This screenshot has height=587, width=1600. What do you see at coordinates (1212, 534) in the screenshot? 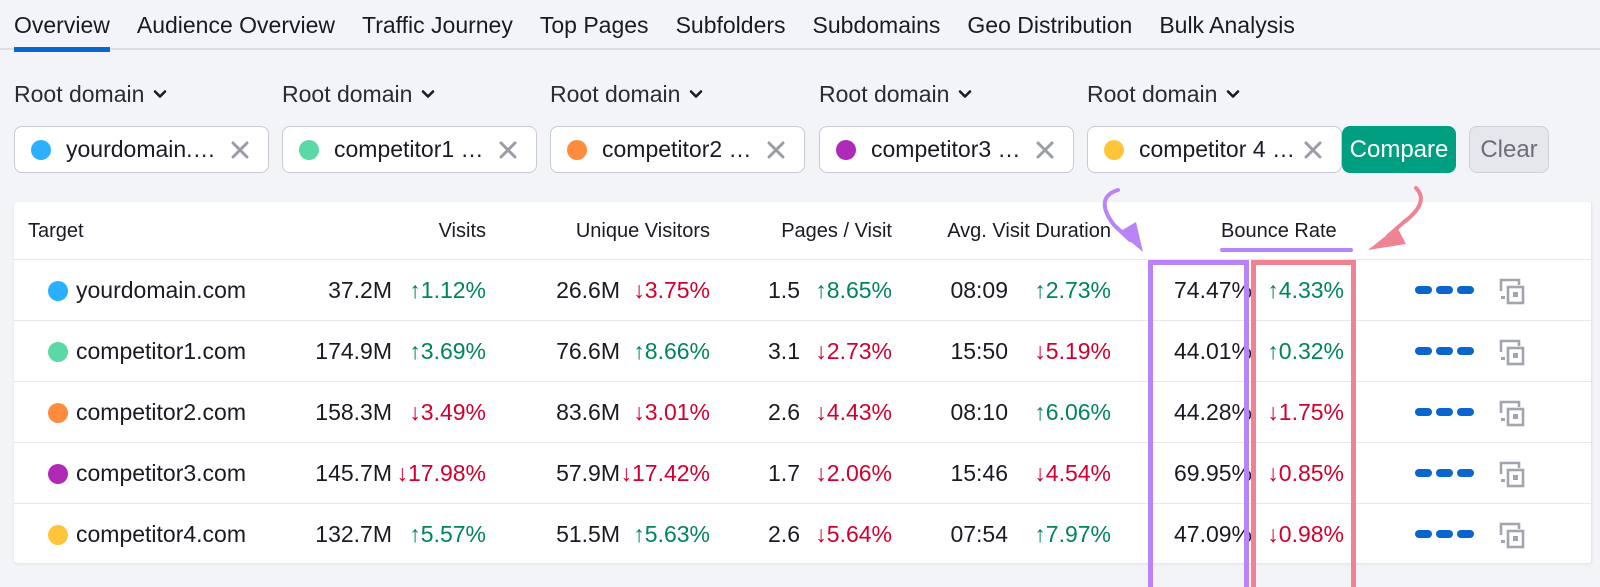
I see `bounce-rate-value: 47.09%` at bounding box center [1212, 534].